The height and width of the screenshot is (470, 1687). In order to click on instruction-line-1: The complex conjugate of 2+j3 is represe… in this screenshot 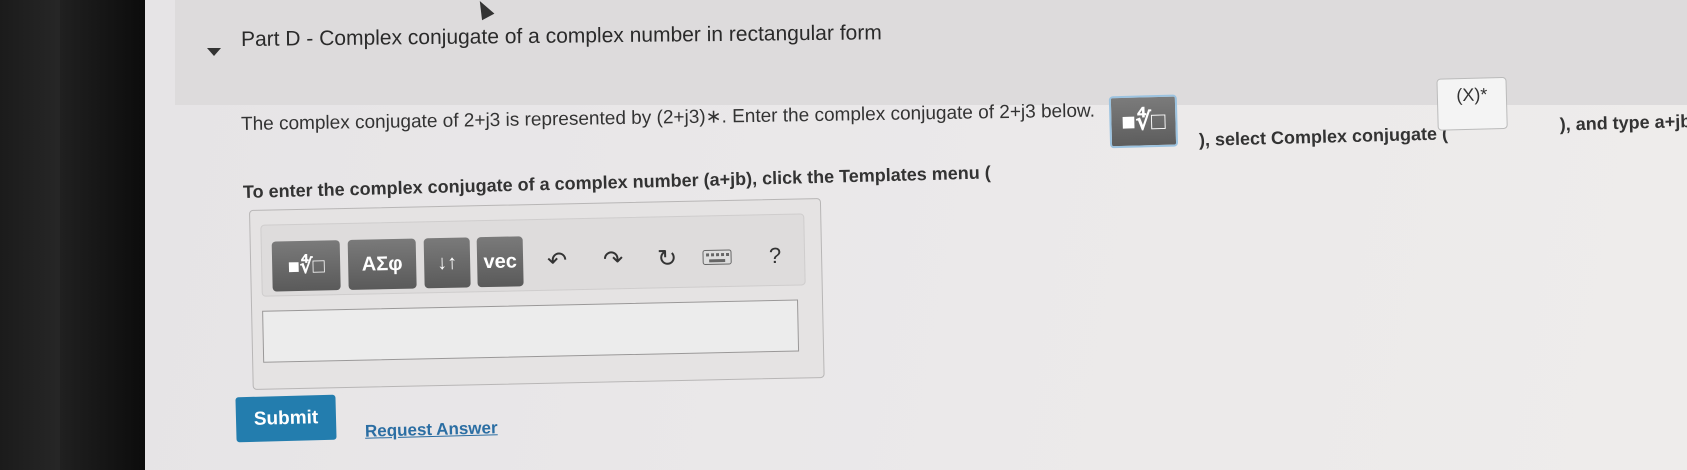, I will do `click(668, 117)`.